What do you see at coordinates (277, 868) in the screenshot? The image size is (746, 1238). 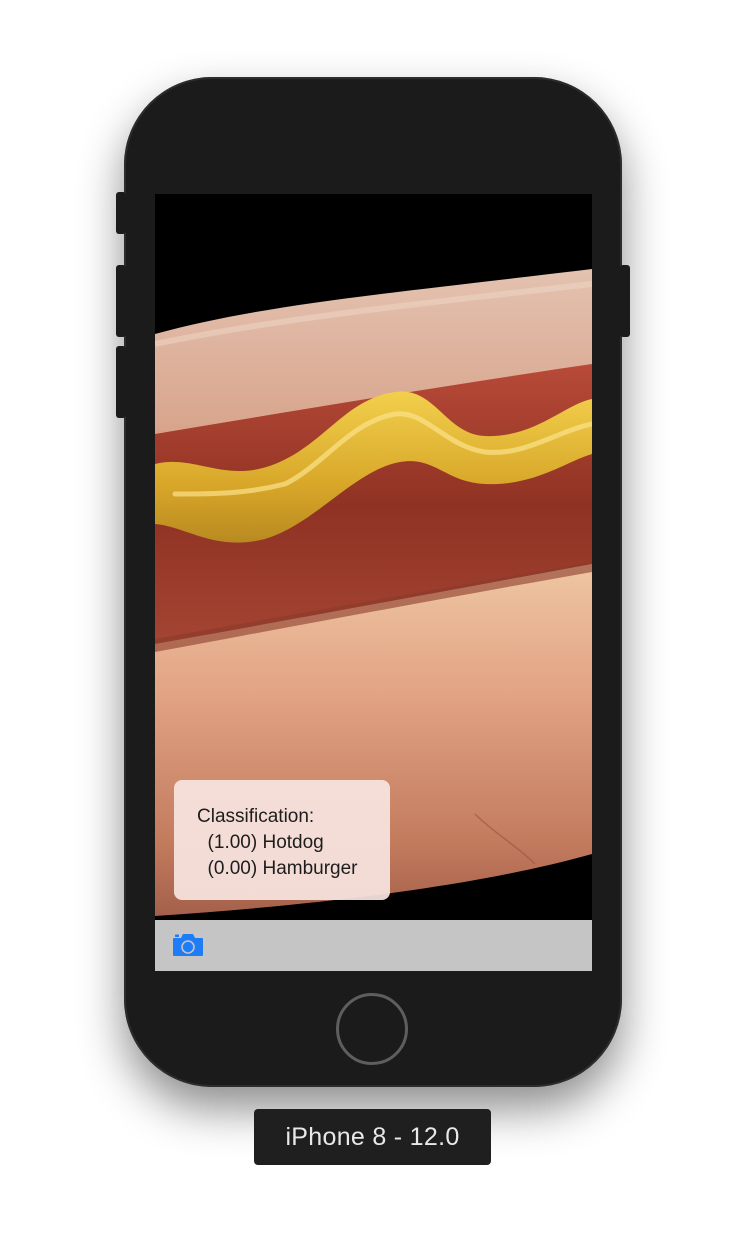 I see `classification-result-2: (0.00) Hamburger` at bounding box center [277, 868].